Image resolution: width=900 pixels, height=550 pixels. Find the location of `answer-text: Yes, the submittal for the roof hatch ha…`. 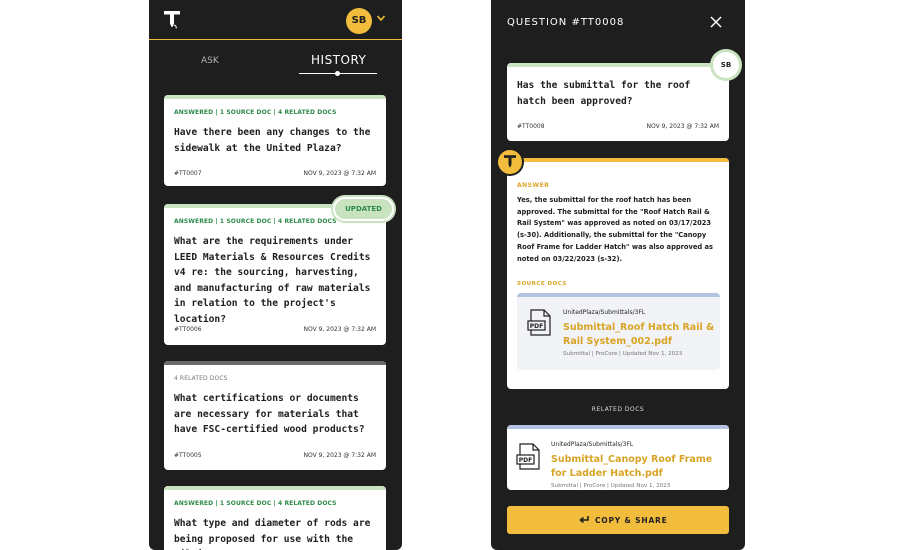

answer-text: Yes, the submittal for the roof hatch ha… is located at coordinates (615, 229).